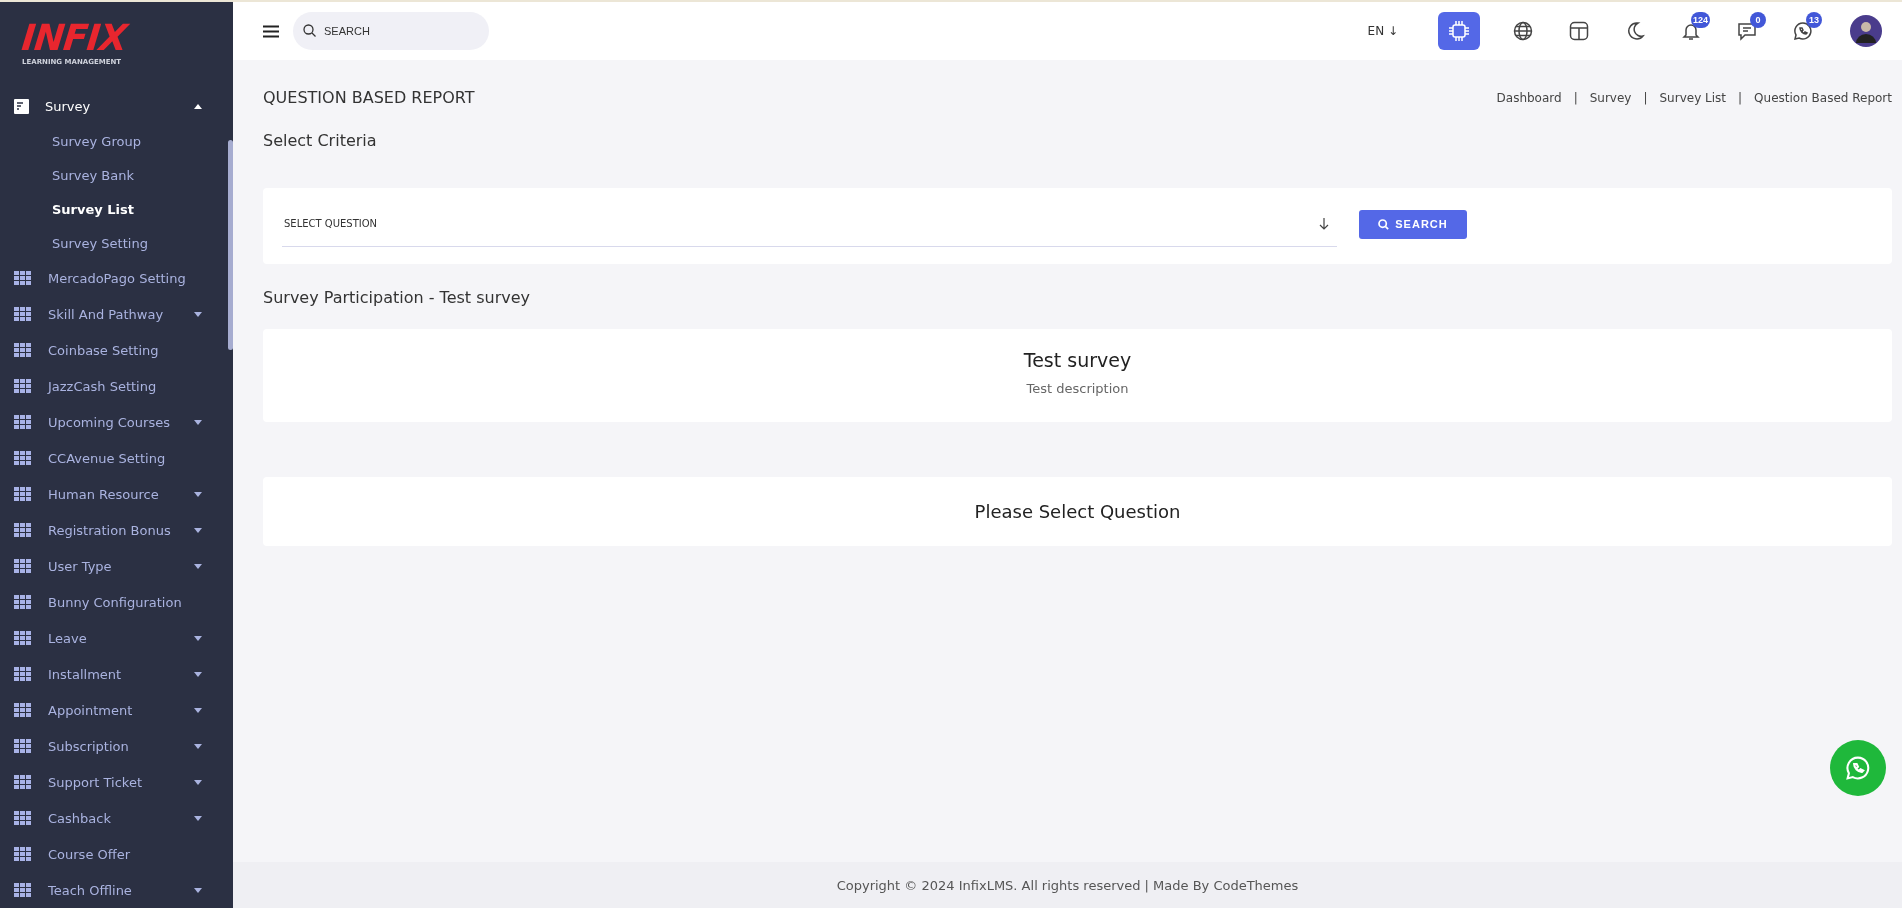 This screenshot has width=1902, height=908. What do you see at coordinates (113, 782) in the screenshot?
I see `sidebar-item: Support Ticket` at bounding box center [113, 782].